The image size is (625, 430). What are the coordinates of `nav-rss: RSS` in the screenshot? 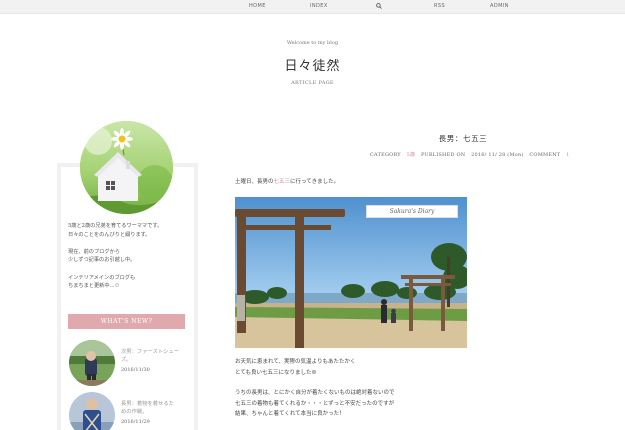 It's located at (439, 6).